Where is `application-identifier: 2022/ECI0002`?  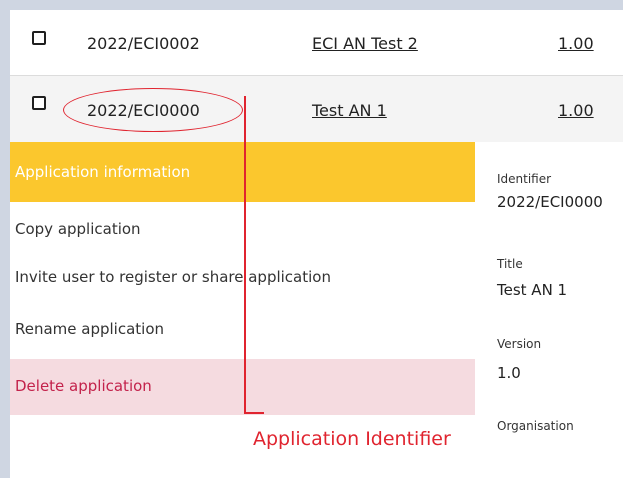
application-identifier: 2022/ECI0002 is located at coordinates (143, 43).